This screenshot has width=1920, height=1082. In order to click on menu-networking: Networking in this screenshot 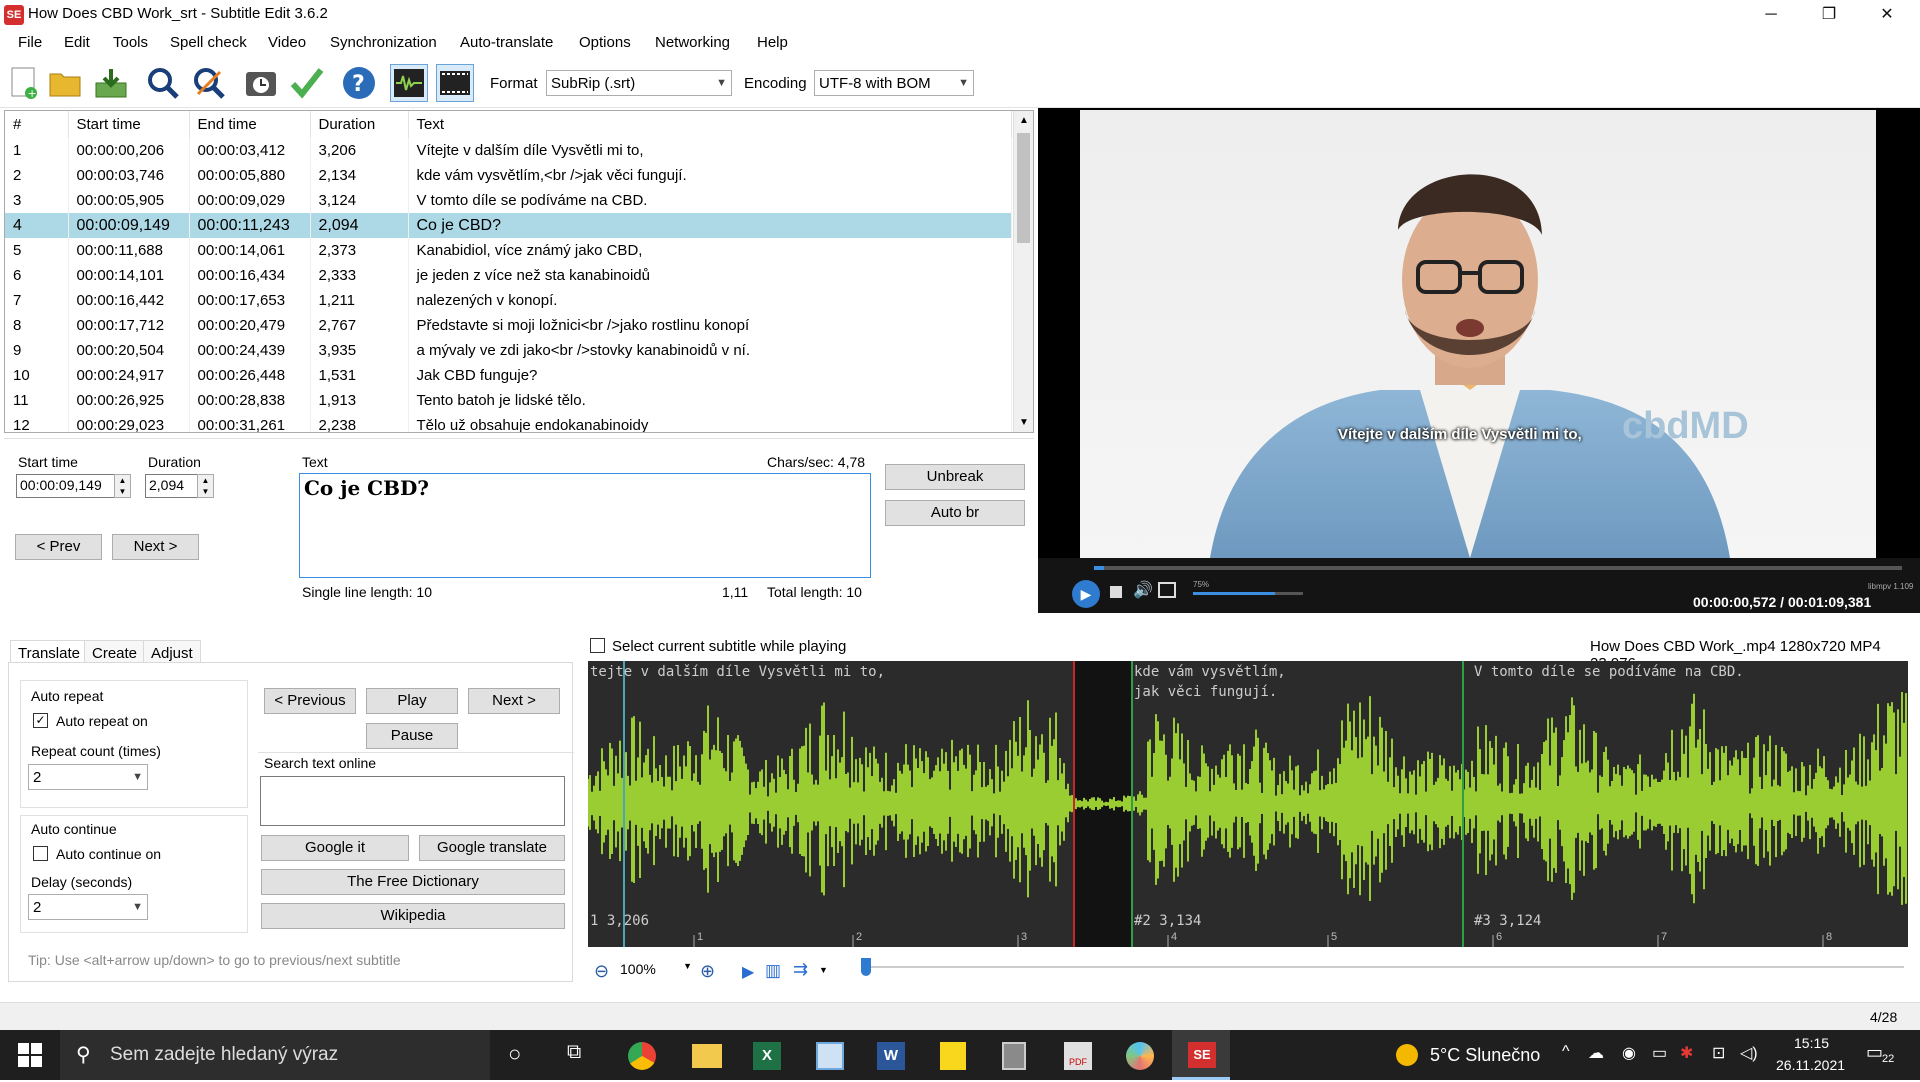, I will do `click(692, 42)`.